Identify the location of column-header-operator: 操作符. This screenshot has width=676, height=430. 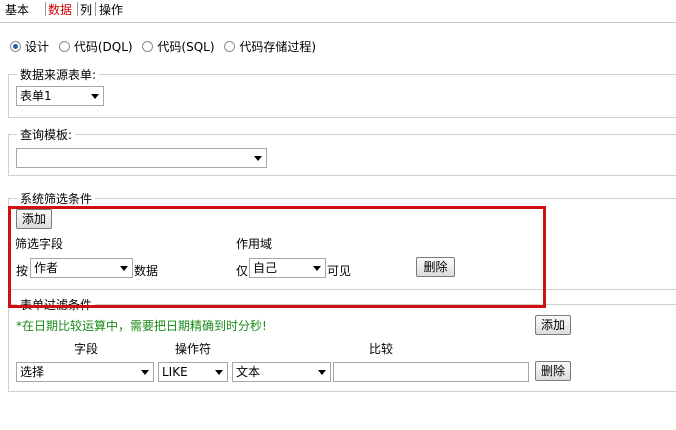
(193, 349).